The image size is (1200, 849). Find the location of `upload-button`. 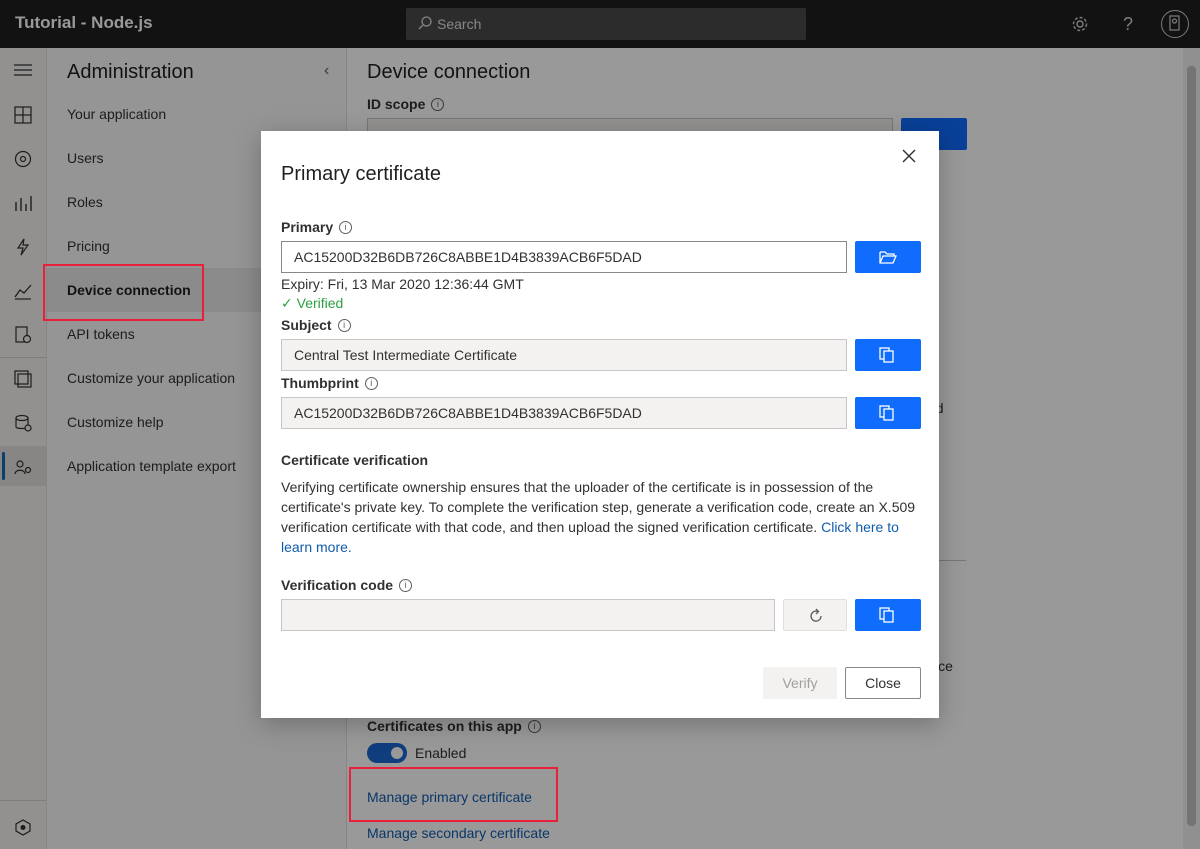

upload-button is located at coordinates (888, 257).